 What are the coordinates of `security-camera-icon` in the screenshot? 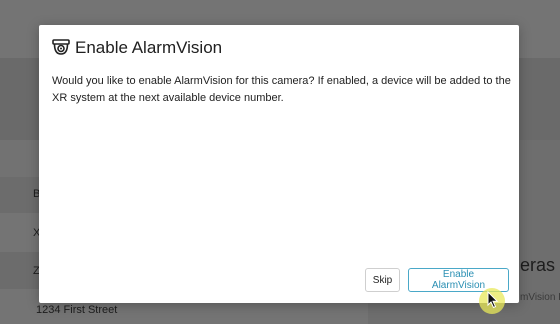 It's located at (61, 48).